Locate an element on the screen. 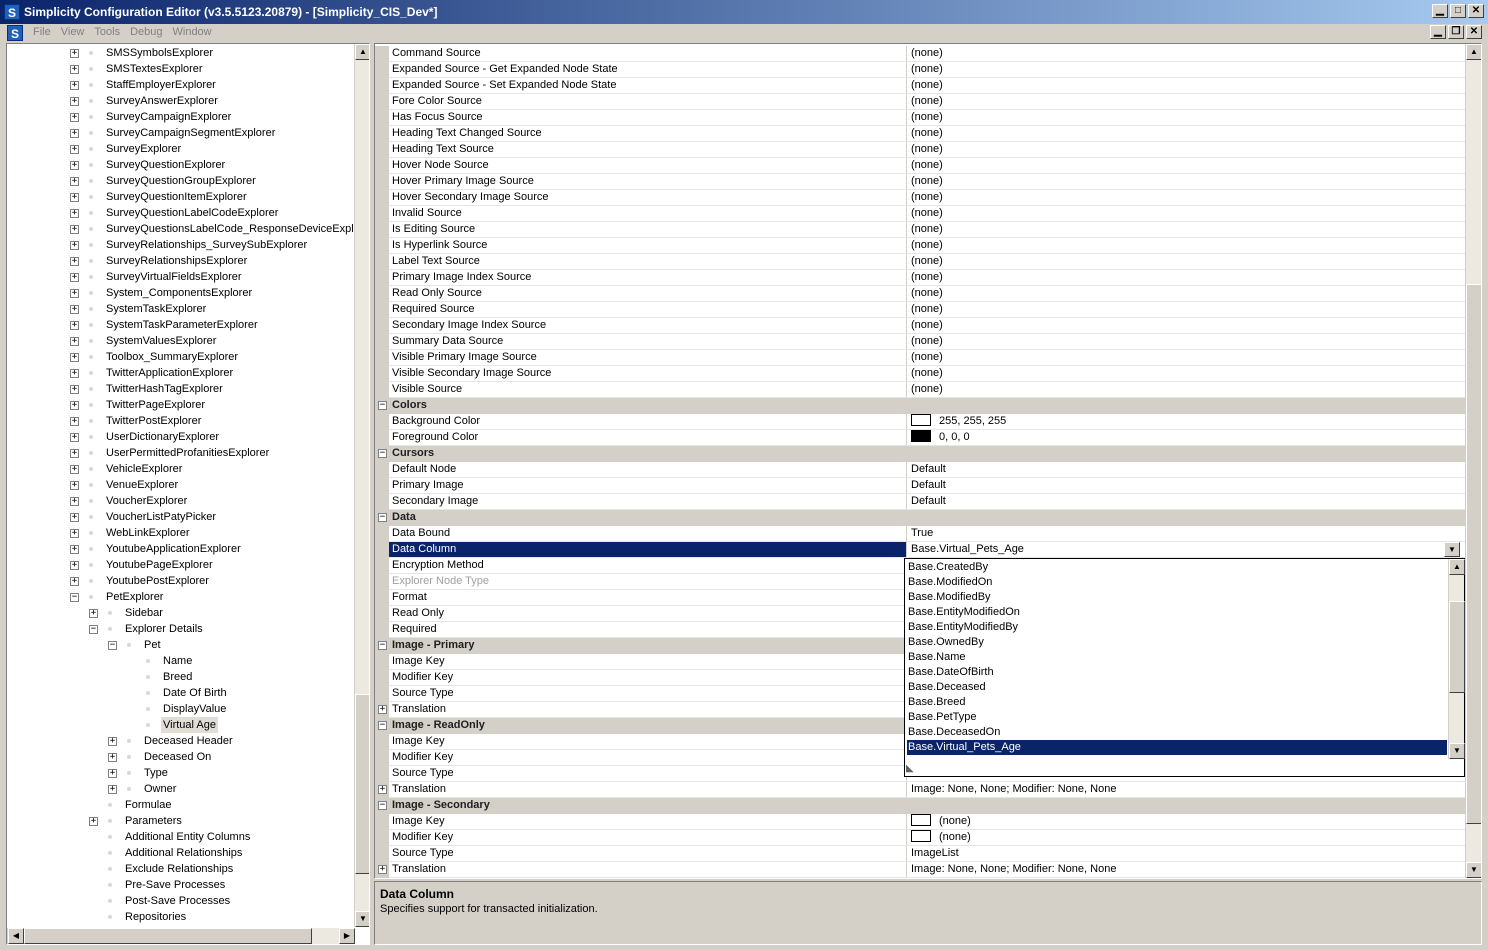  dropdown-option: Base.ModifiedOn is located at coordinates (1177, 582).